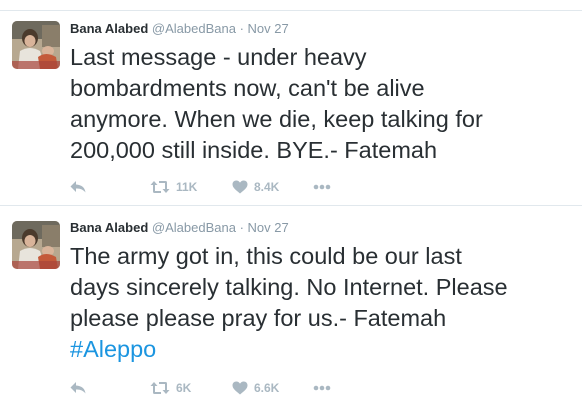  I want to click on tweet-actions: 6K 6.6K, so click(220, 388).